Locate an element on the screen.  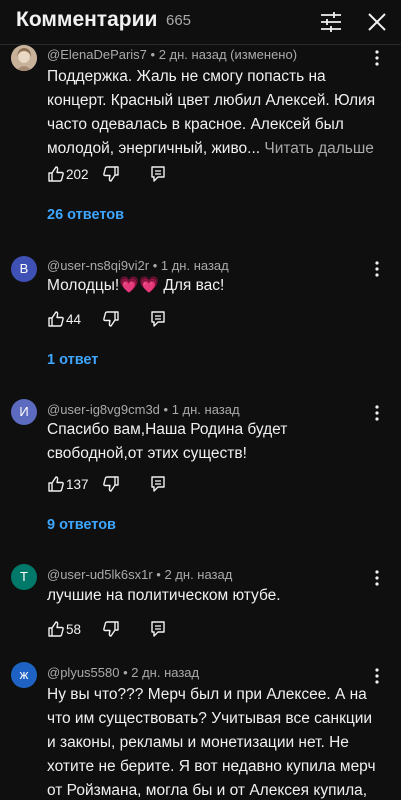
sort-filter-button is located at coordinates (331, 22).